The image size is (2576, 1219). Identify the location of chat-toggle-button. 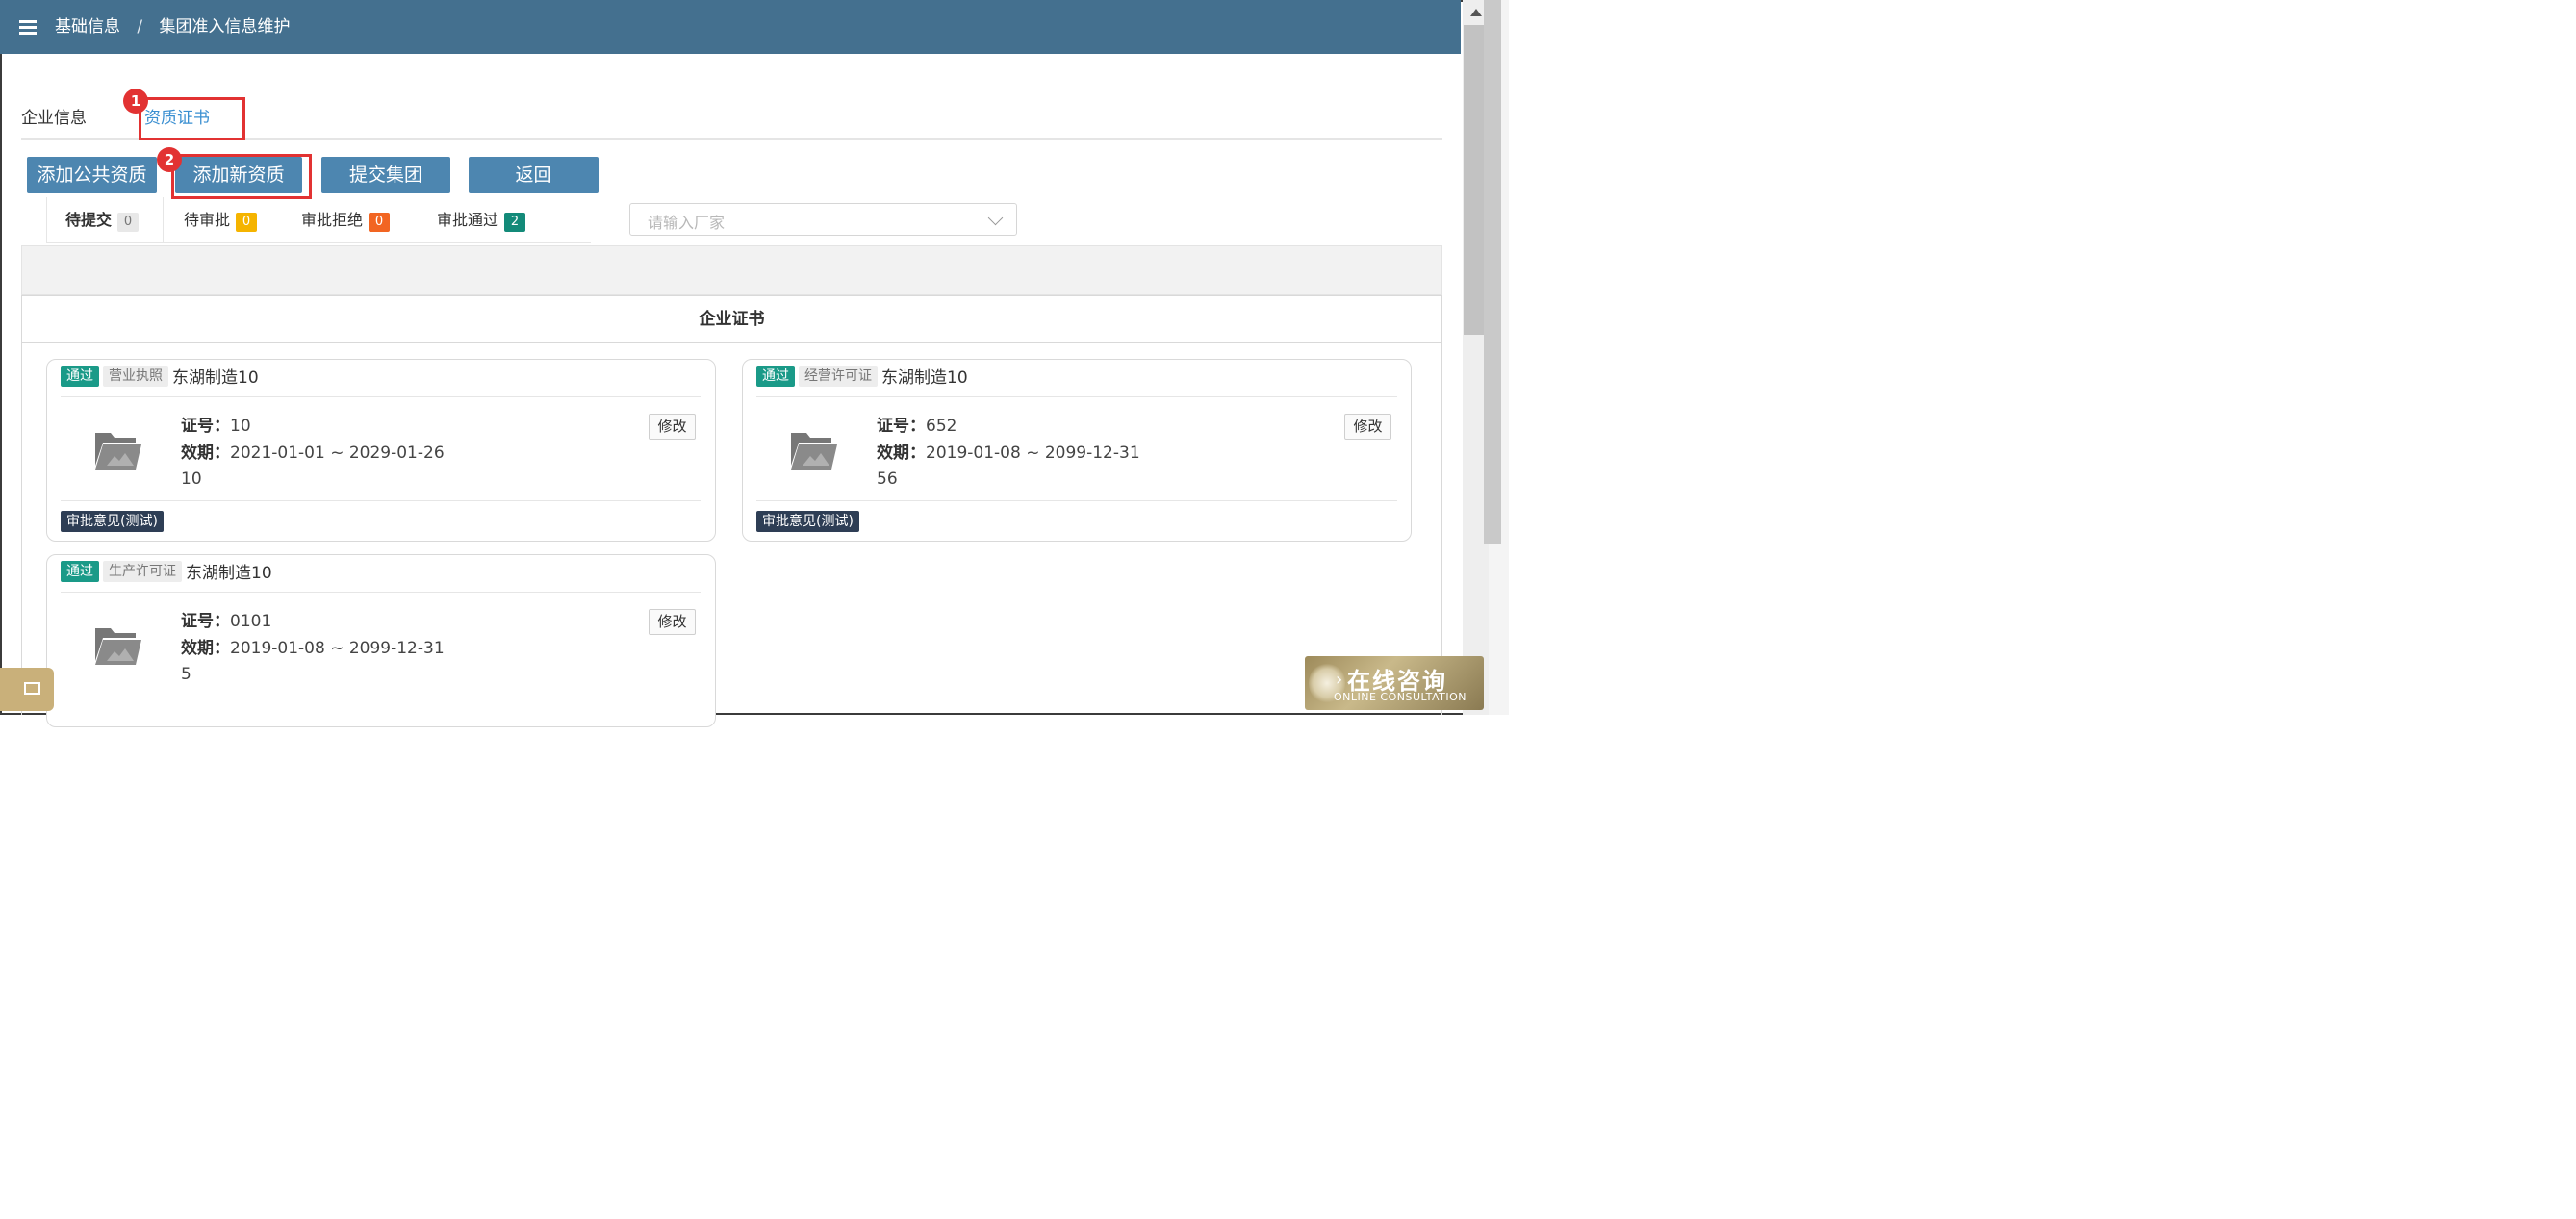
(27, 689).